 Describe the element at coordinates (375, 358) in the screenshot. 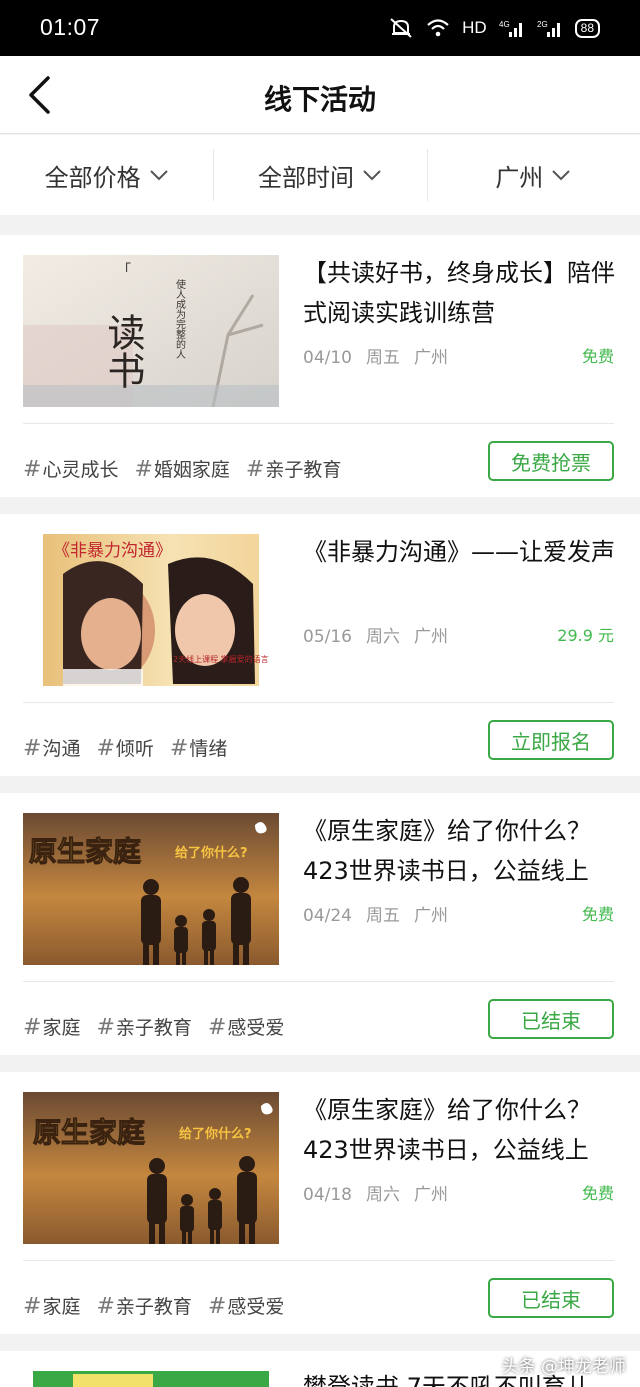

I see `event-meta: 04/10 周五 广州` at that location.